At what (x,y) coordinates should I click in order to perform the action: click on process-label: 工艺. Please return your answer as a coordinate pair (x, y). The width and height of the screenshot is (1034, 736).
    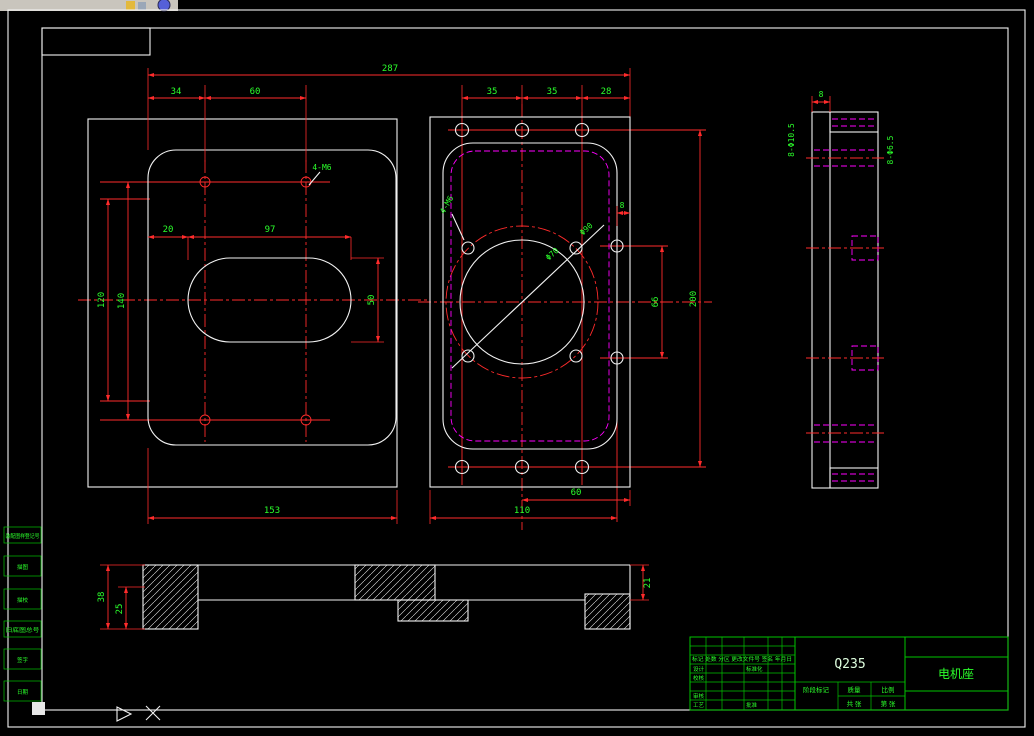
    Looking at the image, I should click on (699, 705).